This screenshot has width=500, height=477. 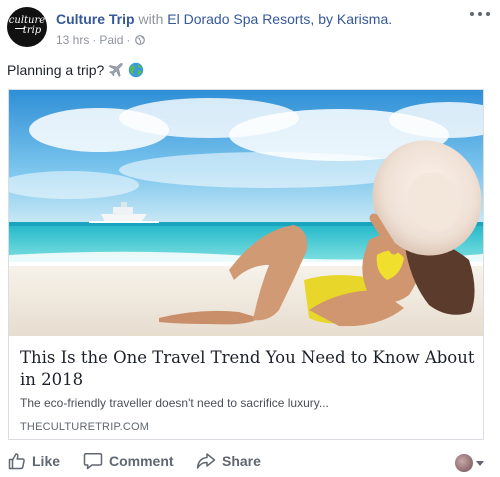 I want to click on post-actions-bar: Like Comment Share, so click(x=250, y=462).